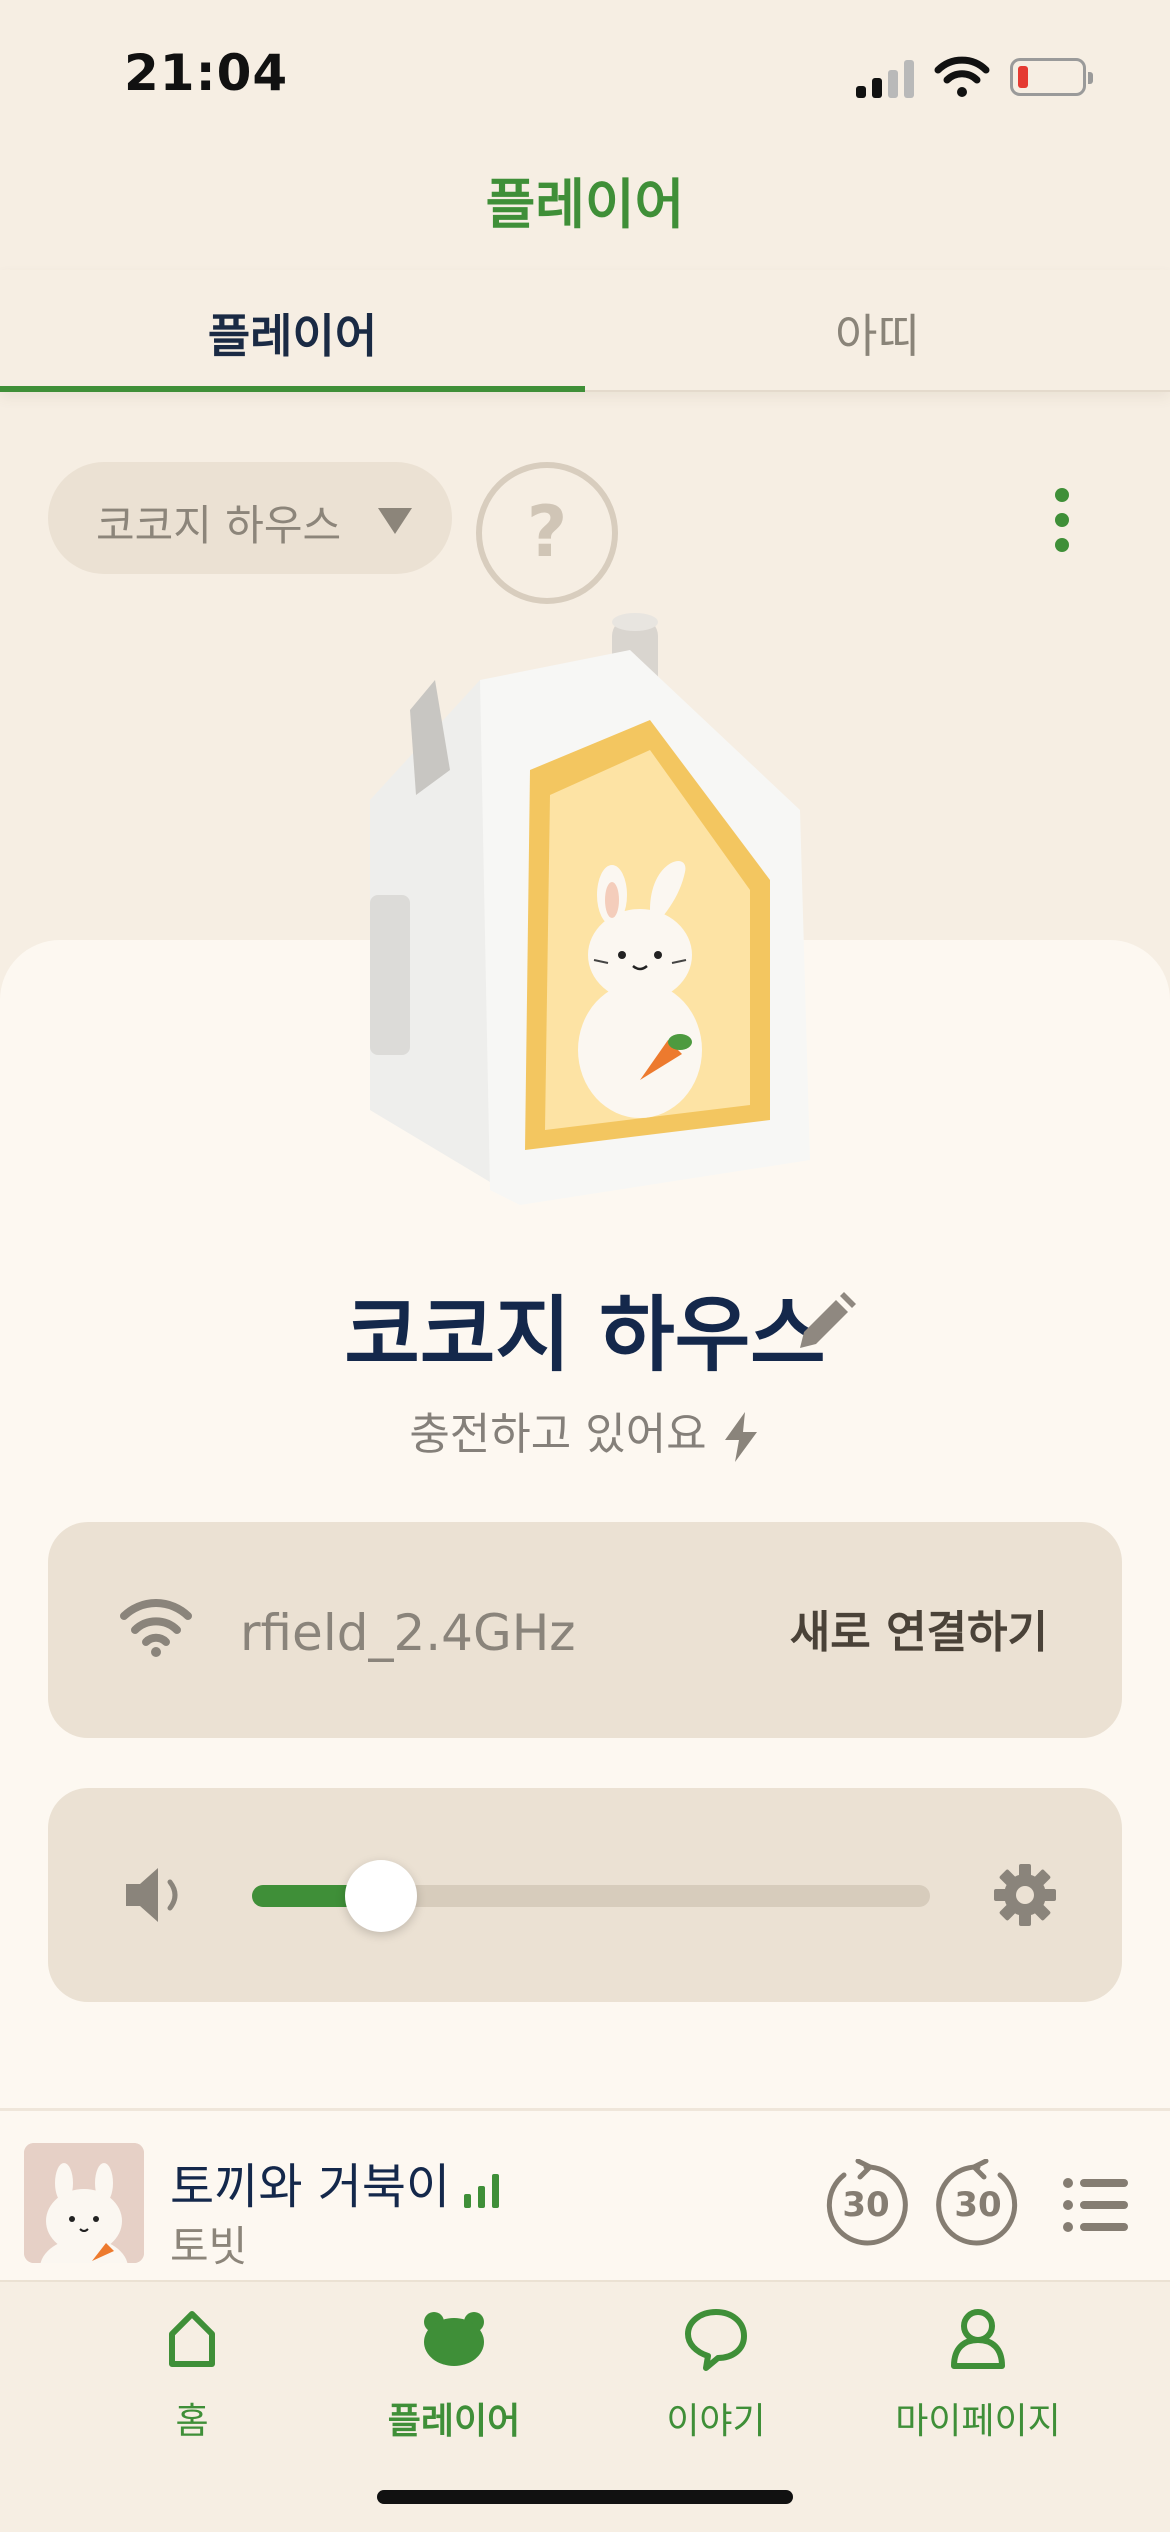  What do you see at coordinates (716, 2340) in the screenshot?
I see `chat-bubble-icon` at bounding box center [716, 2340].